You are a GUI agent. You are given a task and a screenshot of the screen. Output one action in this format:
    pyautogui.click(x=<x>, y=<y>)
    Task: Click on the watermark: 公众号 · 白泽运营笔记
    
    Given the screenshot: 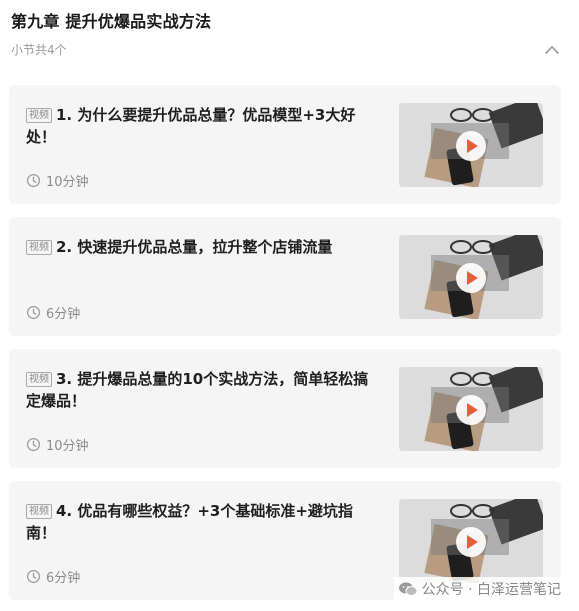 What is the action you would take?
    pyautogui.click(x=479, y=589)
    